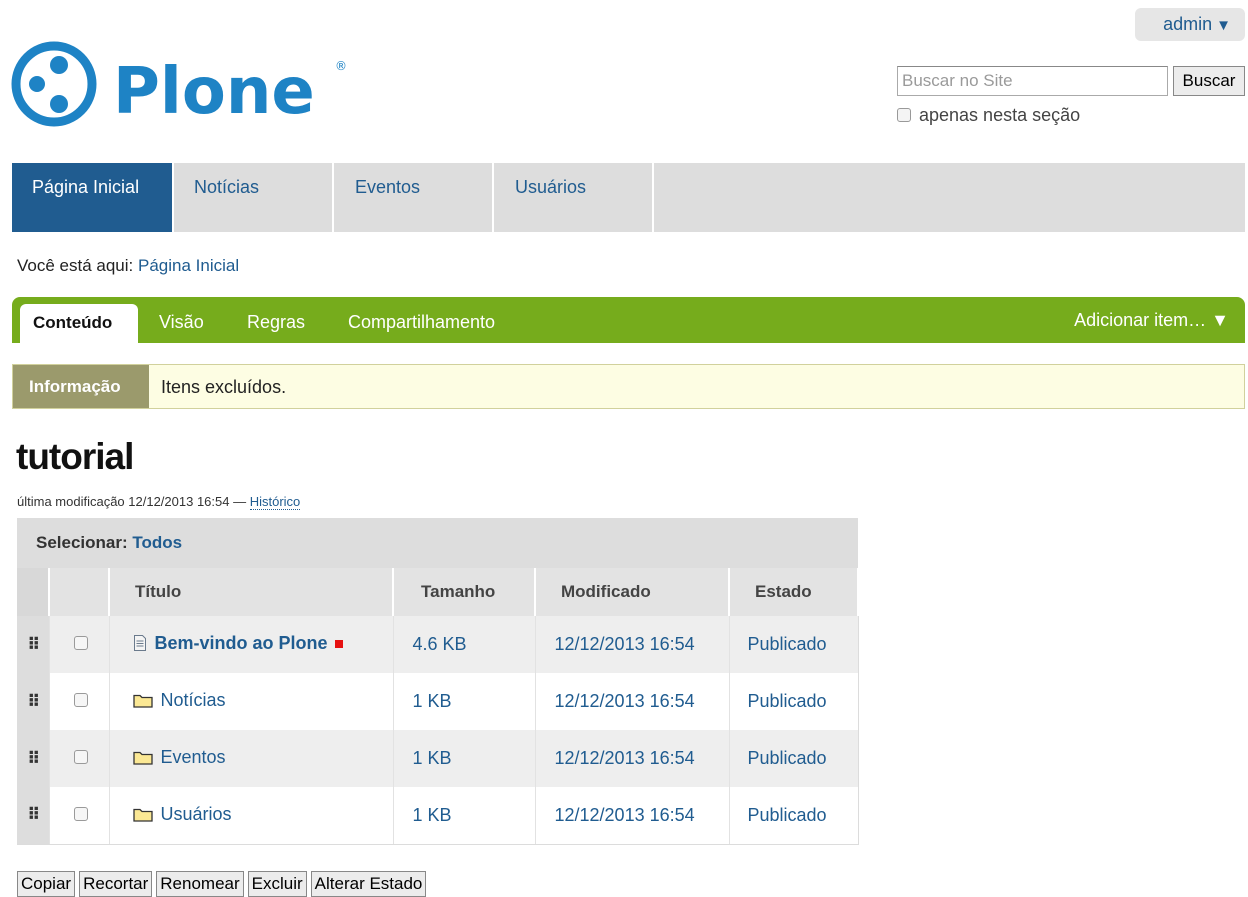 This screenshot has width=1248, height=897. What do you see at coordinates (1209, 81) in the screenshot?
I see `search-button: Buscar` at bounding box center [1209, 81].